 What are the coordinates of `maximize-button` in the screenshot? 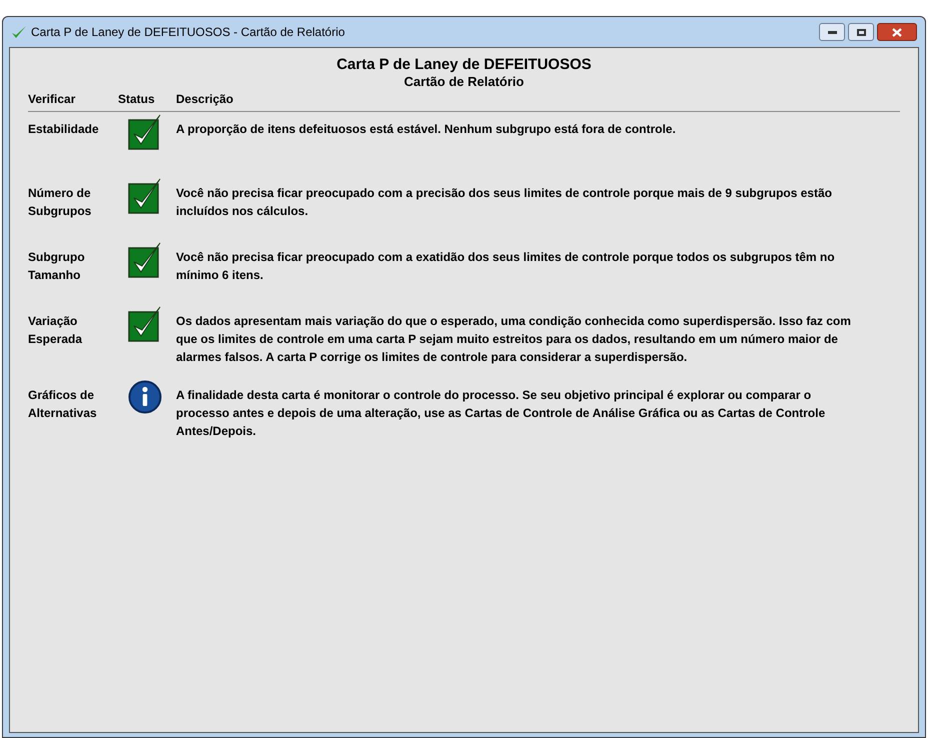 It's located at (861, 32).